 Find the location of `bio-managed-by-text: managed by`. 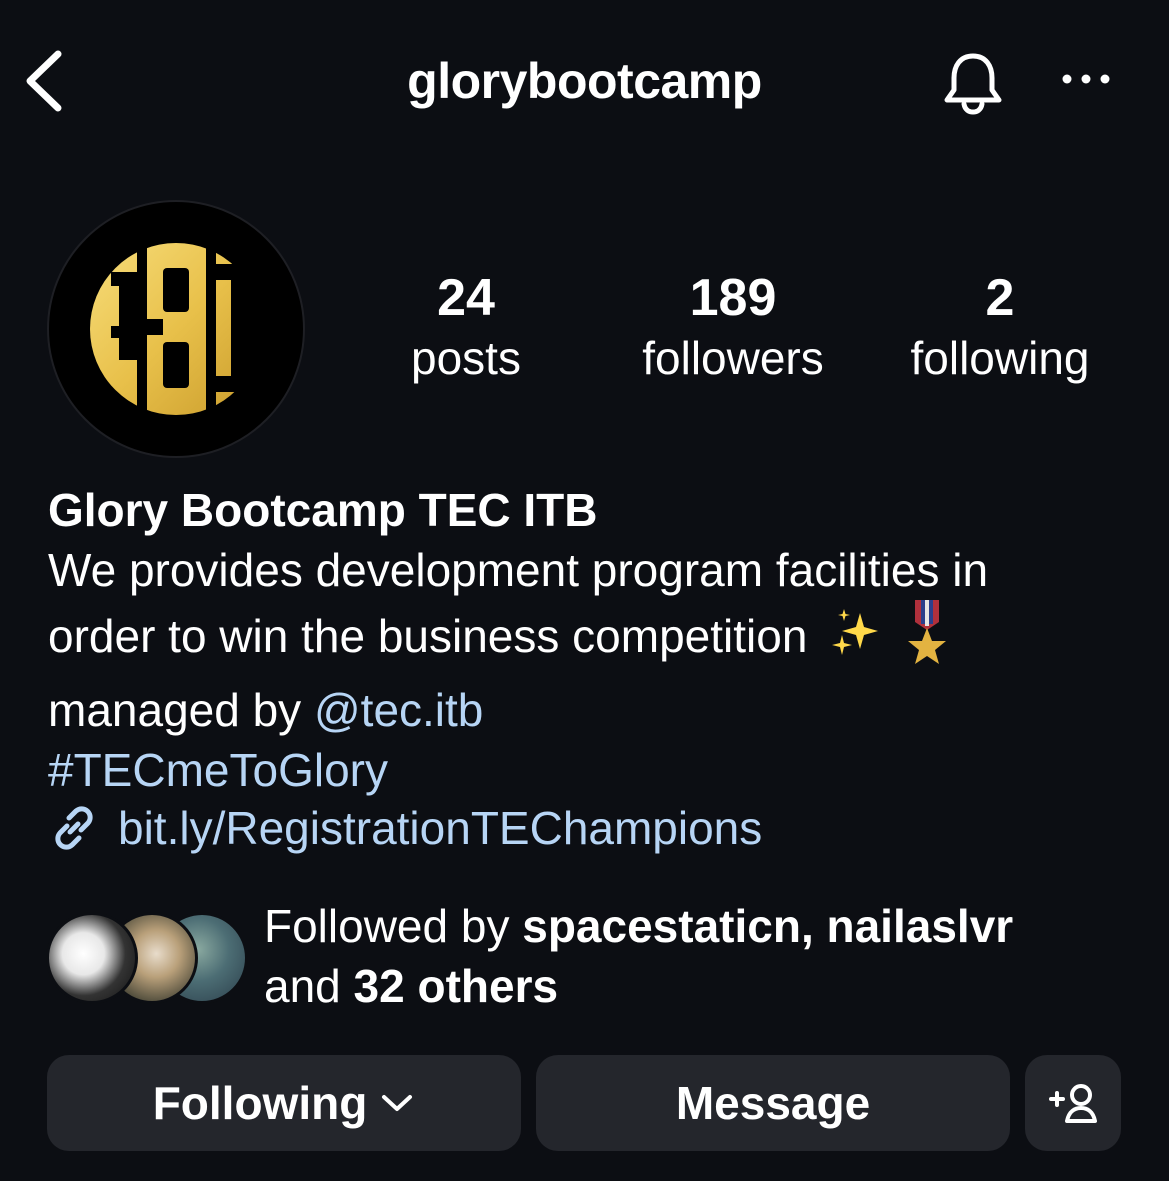

bio-managed-by-text: managed by is located at coordinates (181, 710).